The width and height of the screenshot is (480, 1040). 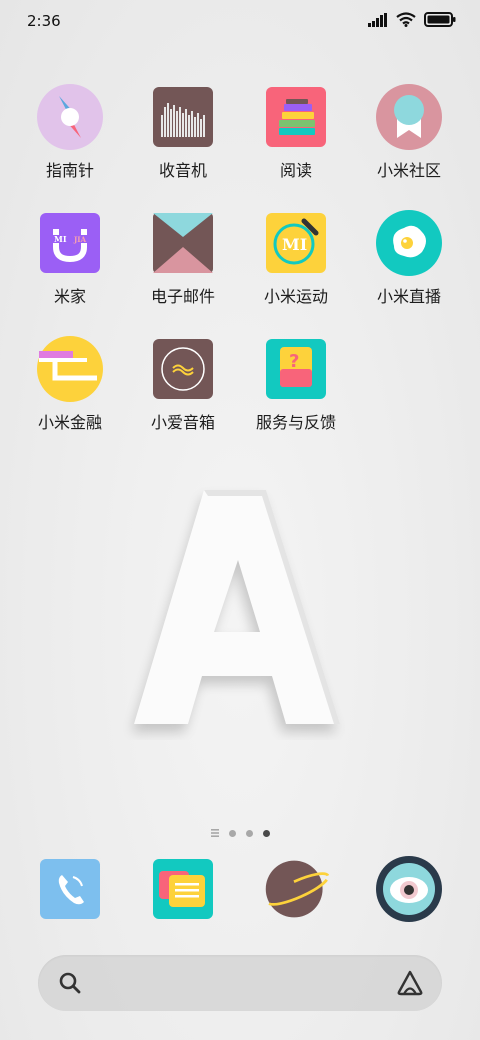 What do you see at coordinates (440, 19) in the screenshot?
I see `battery-icon` at bounding box center [440, 19].